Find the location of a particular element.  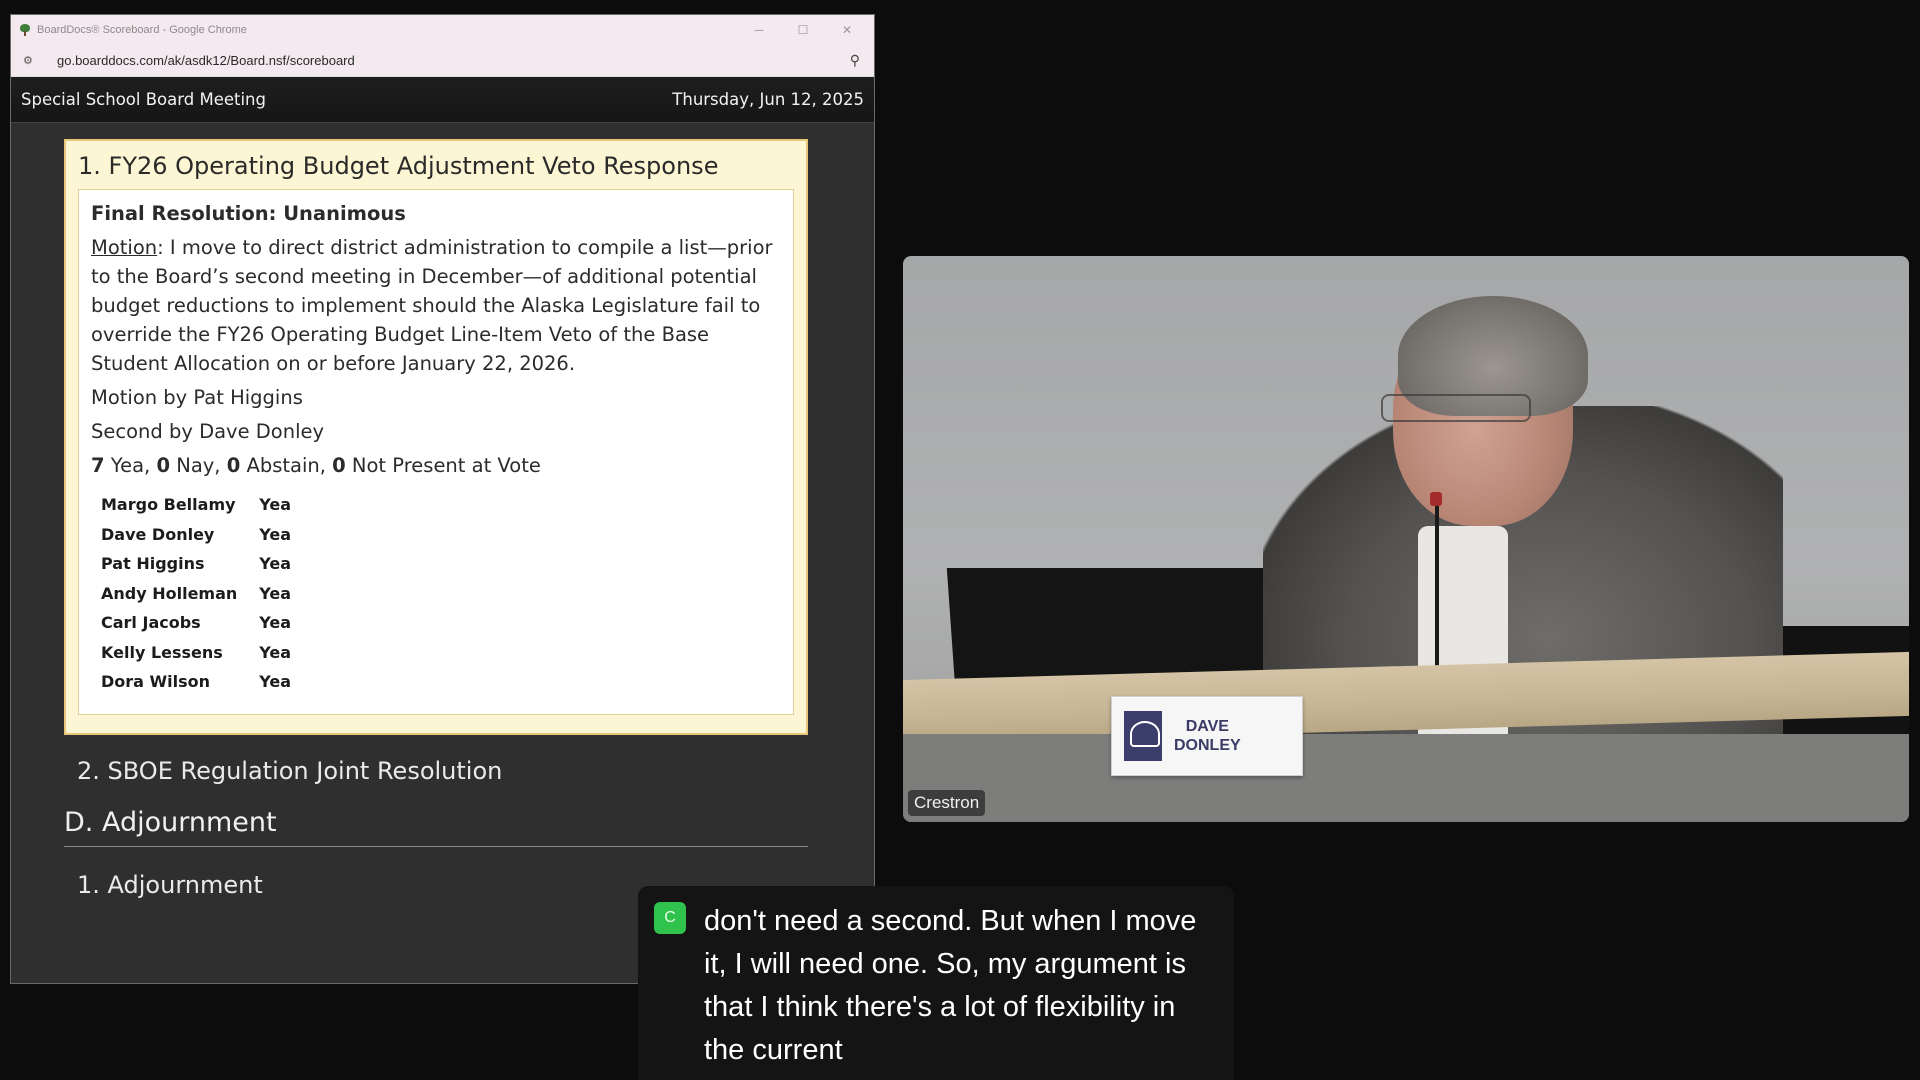

table-row: Kelly Lessens Yea is located at coordinates (207, 653).